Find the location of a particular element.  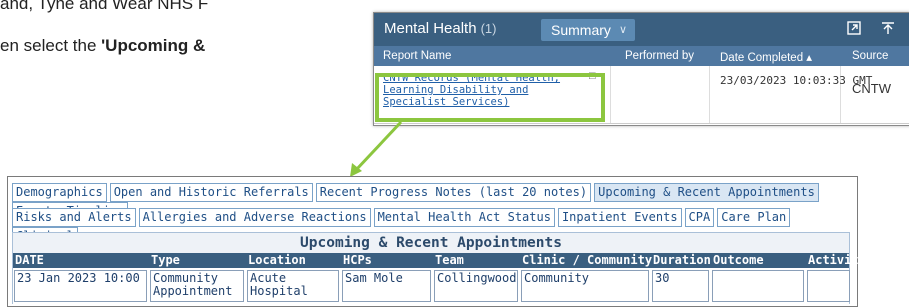

tab-recent-progress-notes-last-20-notes: Recent Progress Notes (last 20 notes) is located at coordinates (453, 192).